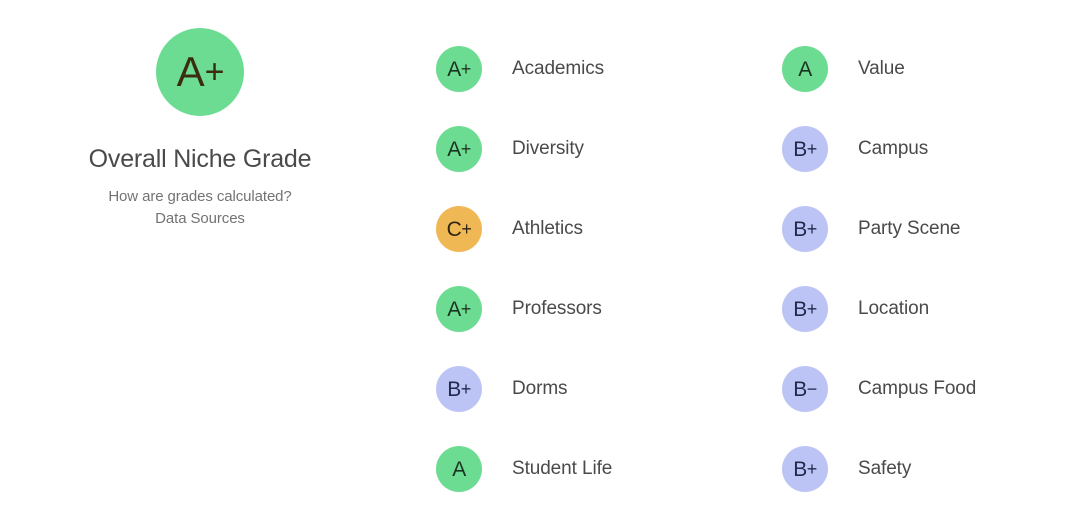 The width and height of the screenshot is (1080, 520). What do you see at coordinates (562, 468) in the screenshot?
I see `grade-label-student-life: Student Life` at bounding box center [562, 468].